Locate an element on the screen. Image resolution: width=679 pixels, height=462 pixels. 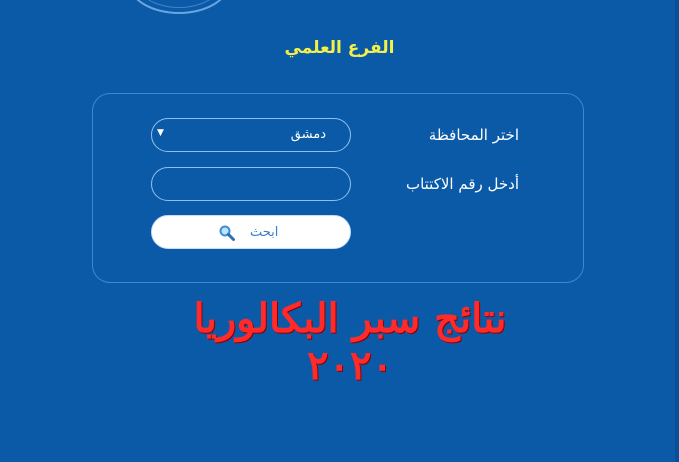
branch-title: الفرع العلمي is located at coordinates (339, 48).